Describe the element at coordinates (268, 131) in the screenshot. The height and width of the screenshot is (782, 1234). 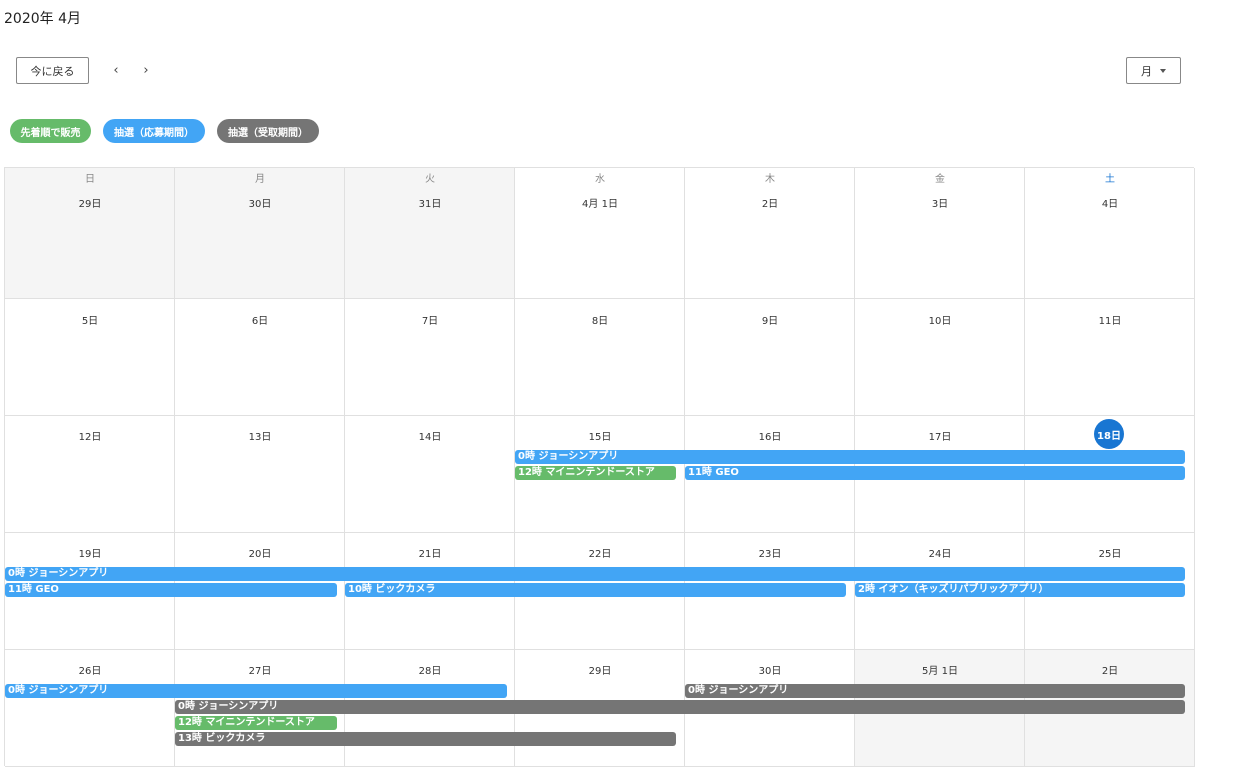
I see `legend-lottery-pickup: 抽選（受取期間）` at that location.